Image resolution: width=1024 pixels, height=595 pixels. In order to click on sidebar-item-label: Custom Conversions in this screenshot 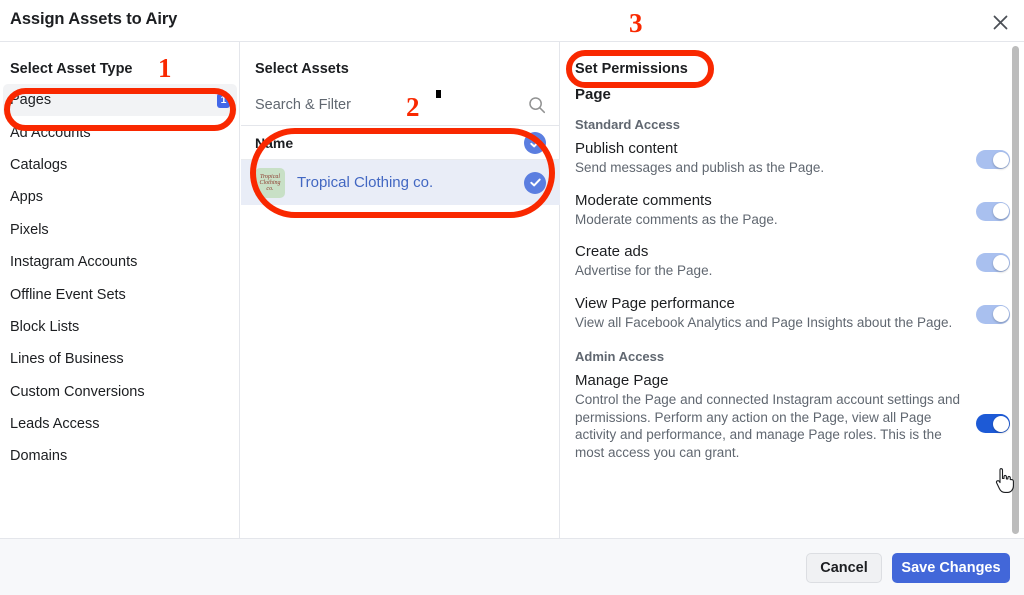, I will do `click(77, 391)`.